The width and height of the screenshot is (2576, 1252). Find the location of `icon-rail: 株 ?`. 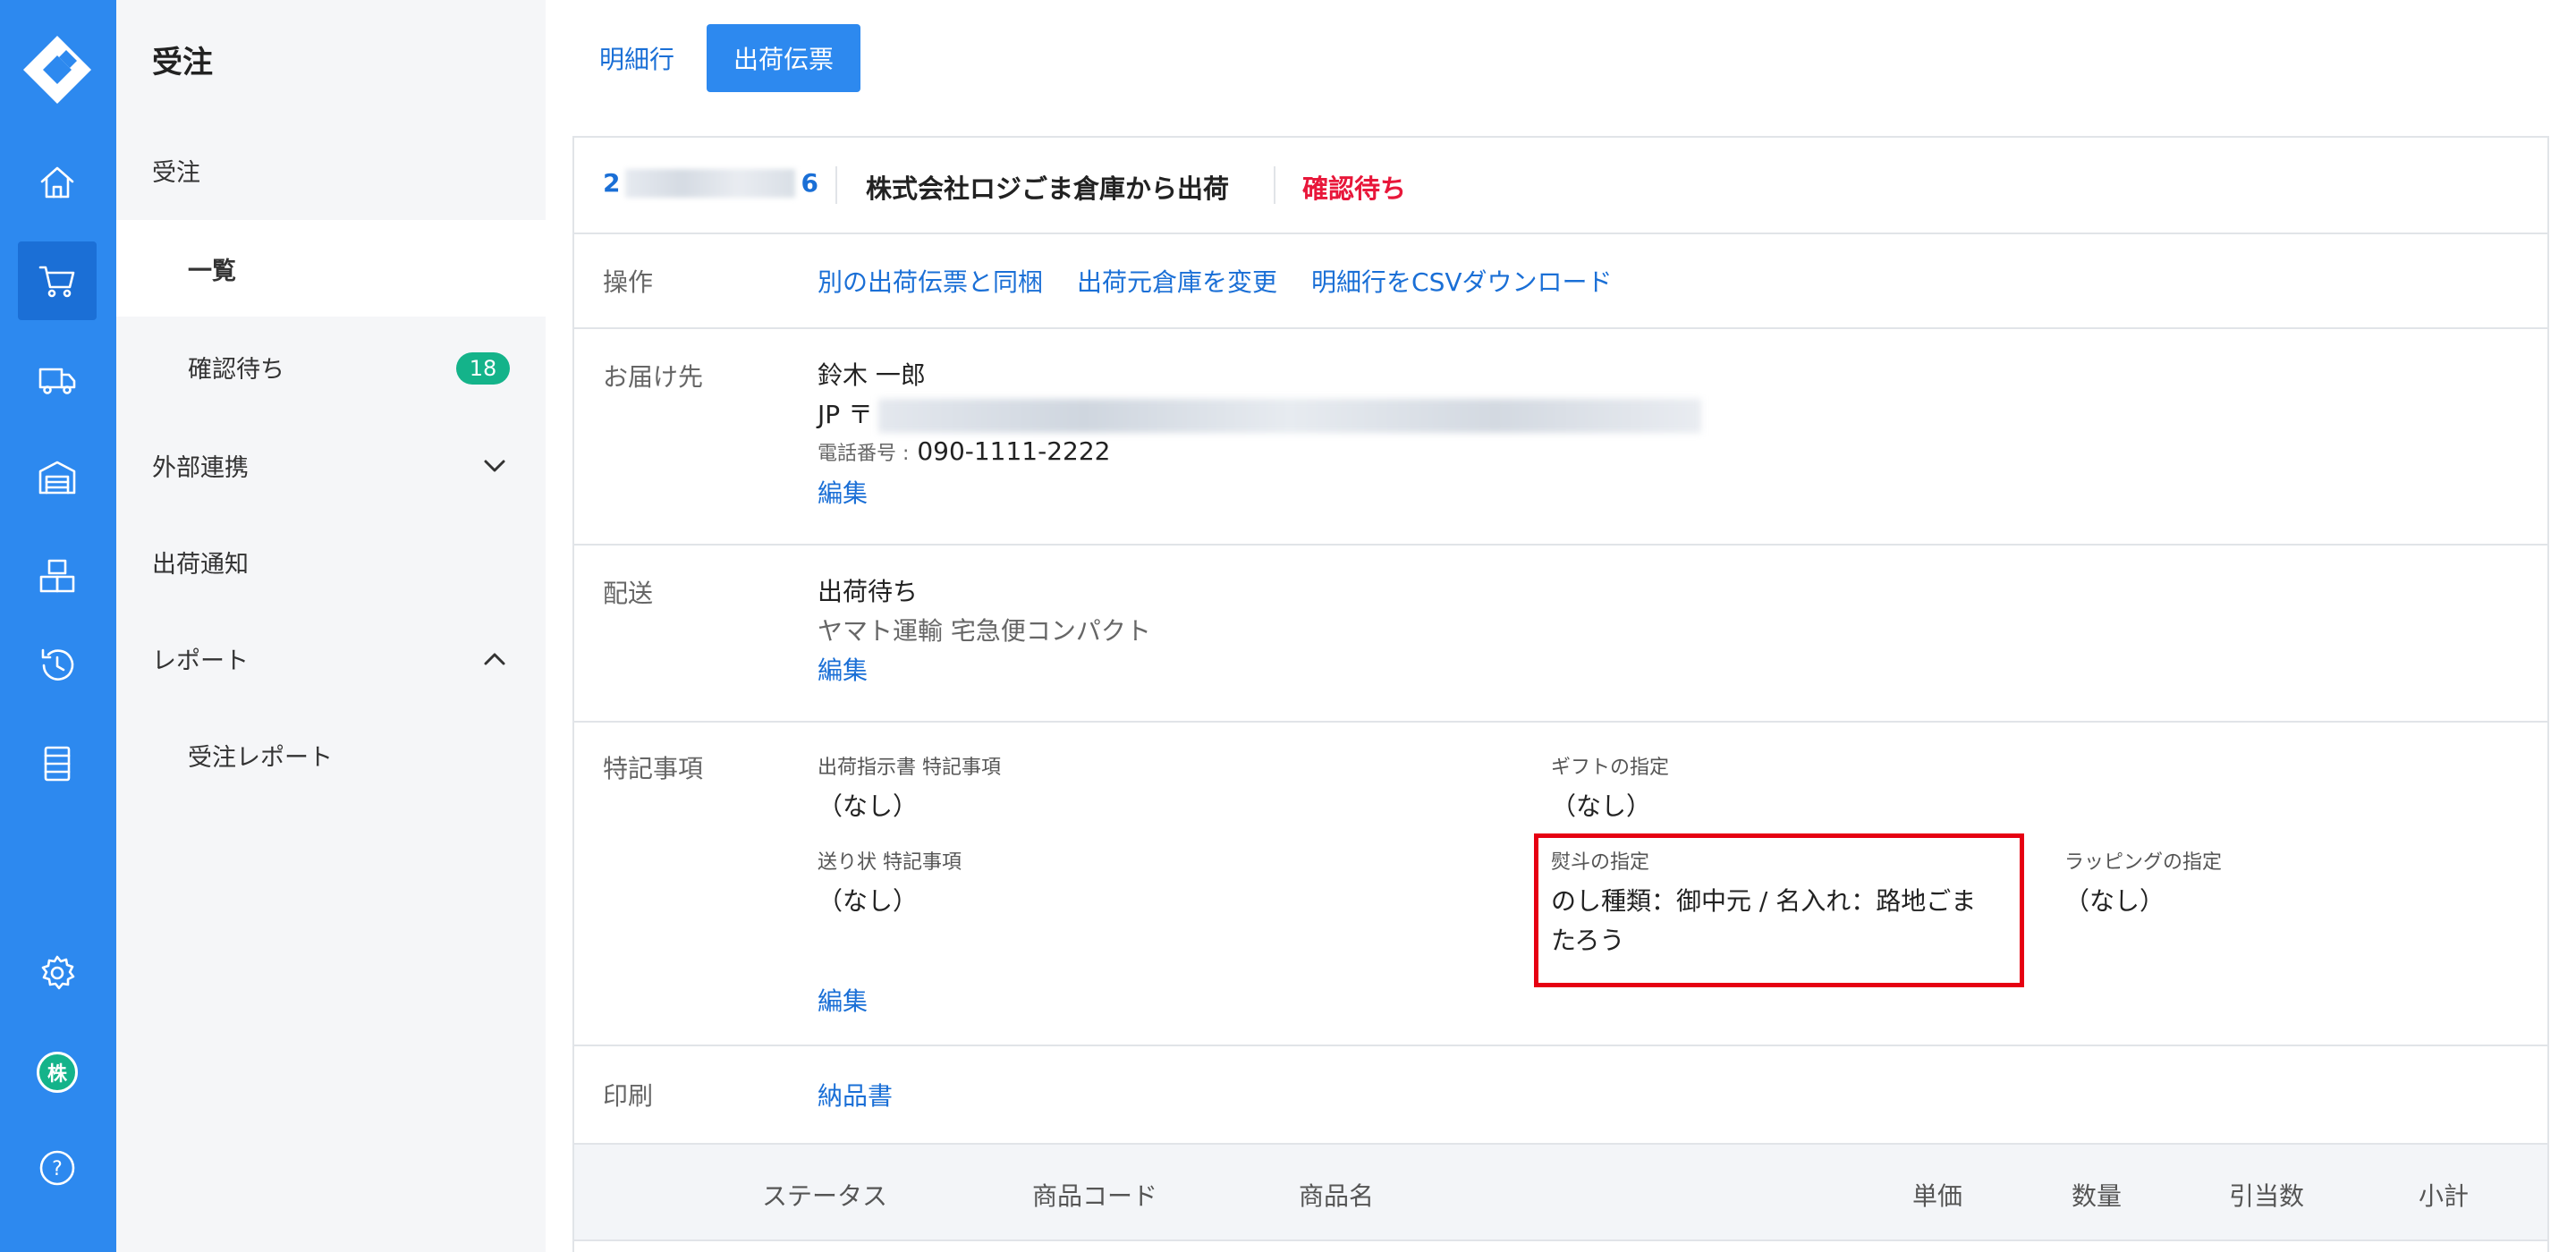

icon-rail: 株 ? is located at coordinates (58, 626).